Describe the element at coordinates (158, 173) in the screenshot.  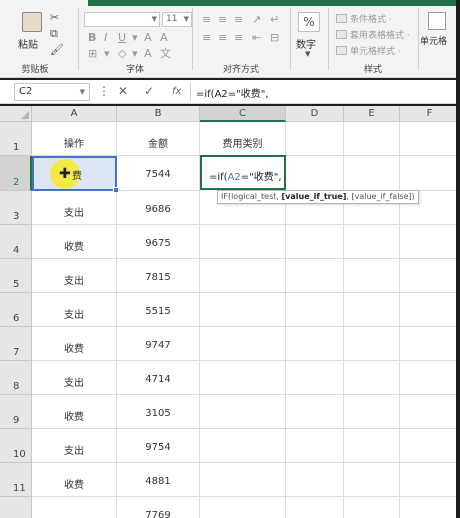
I see `cell-b2: 7544` at that location.